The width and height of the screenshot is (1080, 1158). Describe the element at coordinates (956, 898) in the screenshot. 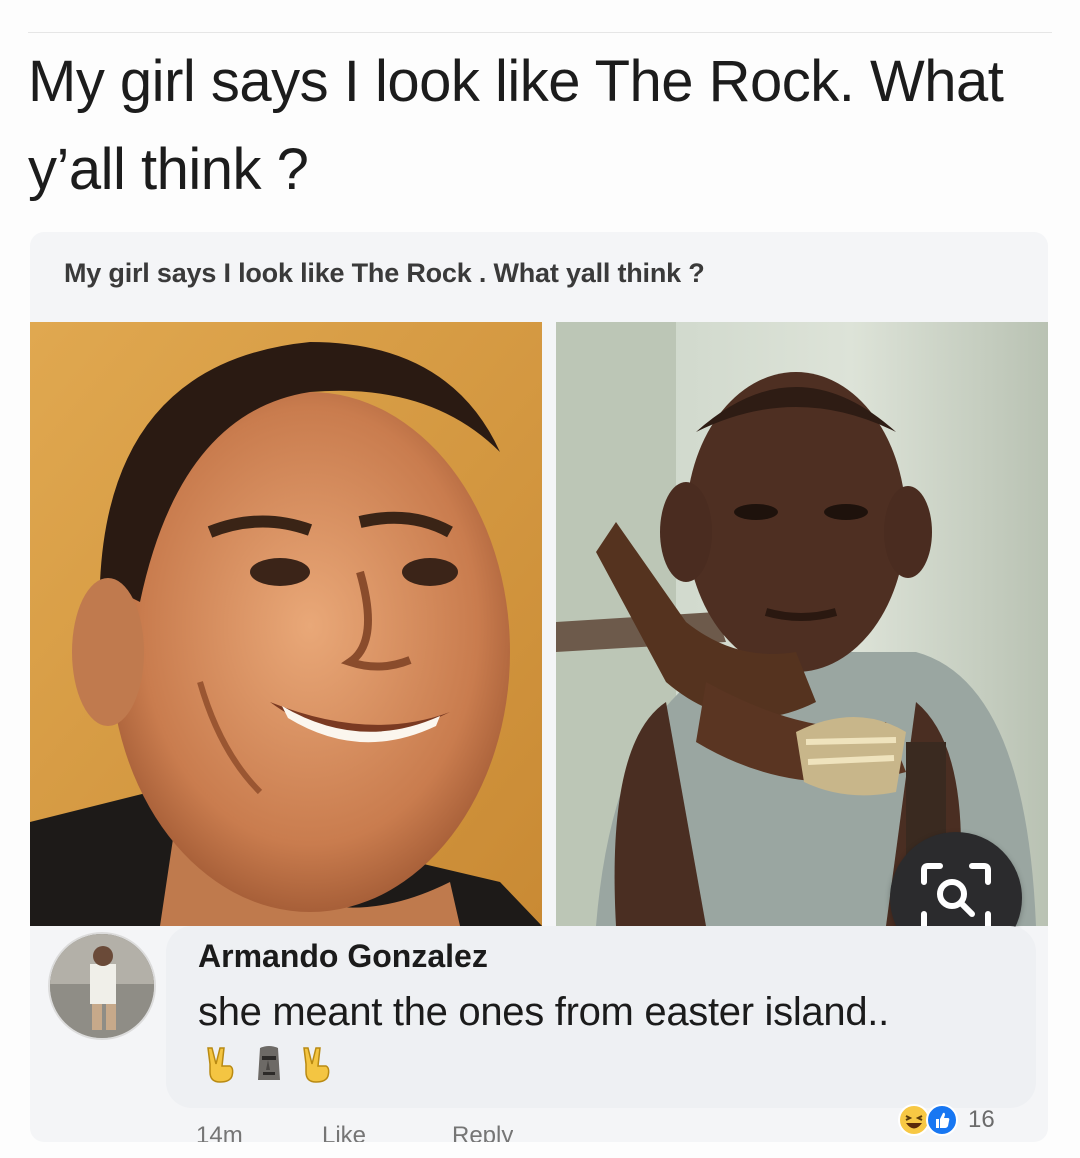

I see `visual-search-icon` at that location.